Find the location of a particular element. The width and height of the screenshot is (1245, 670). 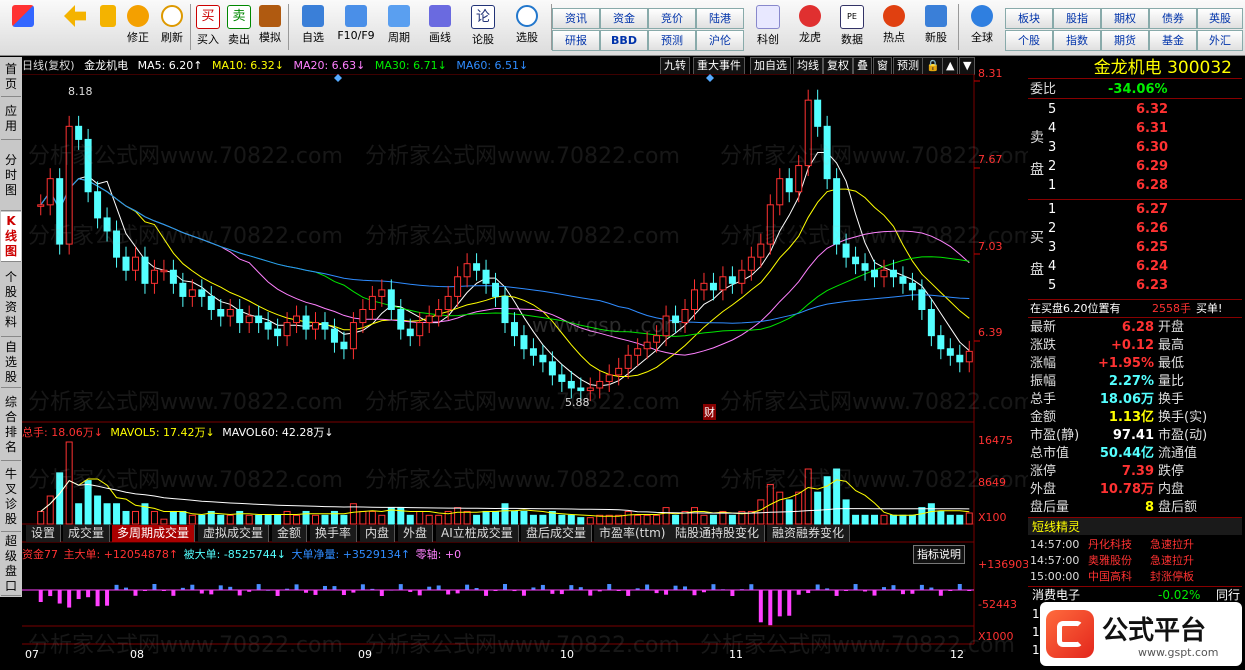

draw-button: 画线 is located at coordinates (440, 27).